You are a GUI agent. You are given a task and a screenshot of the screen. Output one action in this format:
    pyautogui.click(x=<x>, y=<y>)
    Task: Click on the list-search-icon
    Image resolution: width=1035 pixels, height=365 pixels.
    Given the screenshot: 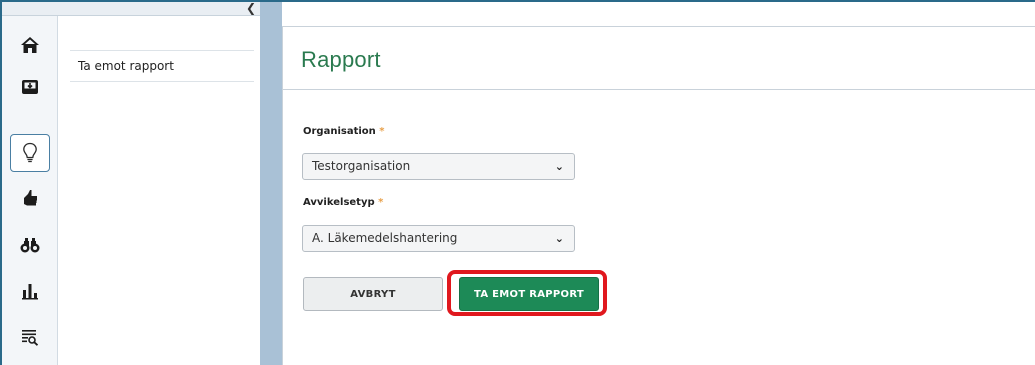 What is the action you would take?
    pyautogui.click(x=30, y=337)
    